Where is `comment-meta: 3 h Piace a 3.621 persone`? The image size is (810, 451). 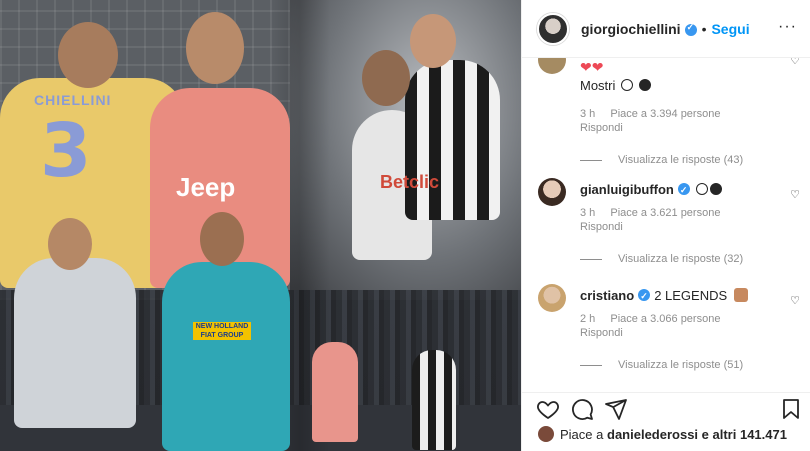 comment-meta: 3 h Piace a 3.621 persone is located at coordinates (680, 213).